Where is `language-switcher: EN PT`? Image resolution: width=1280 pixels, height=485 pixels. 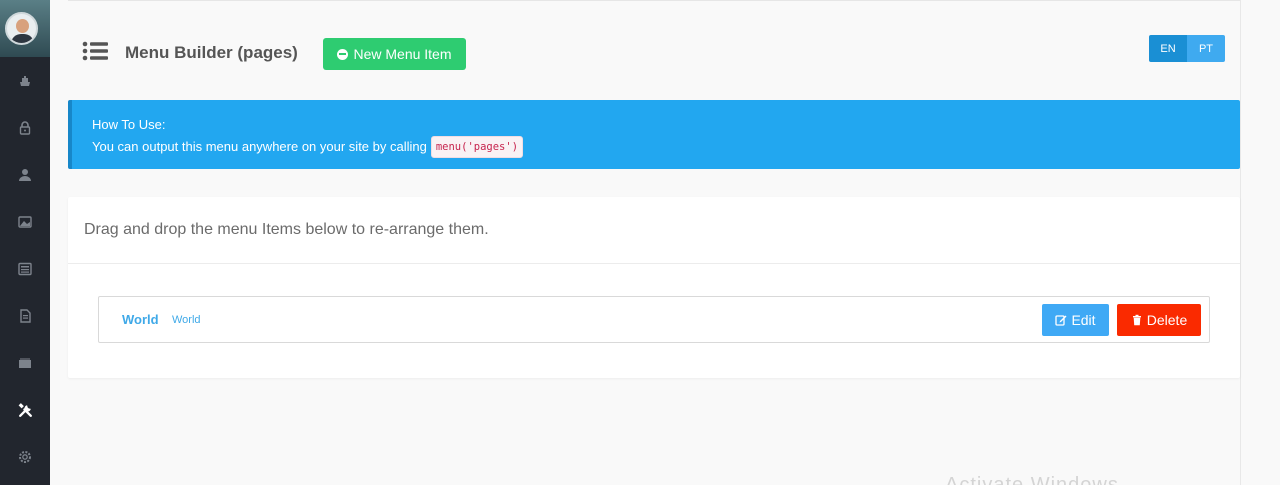
language-switcher: EN PT is located at coordinates (1187, 48).